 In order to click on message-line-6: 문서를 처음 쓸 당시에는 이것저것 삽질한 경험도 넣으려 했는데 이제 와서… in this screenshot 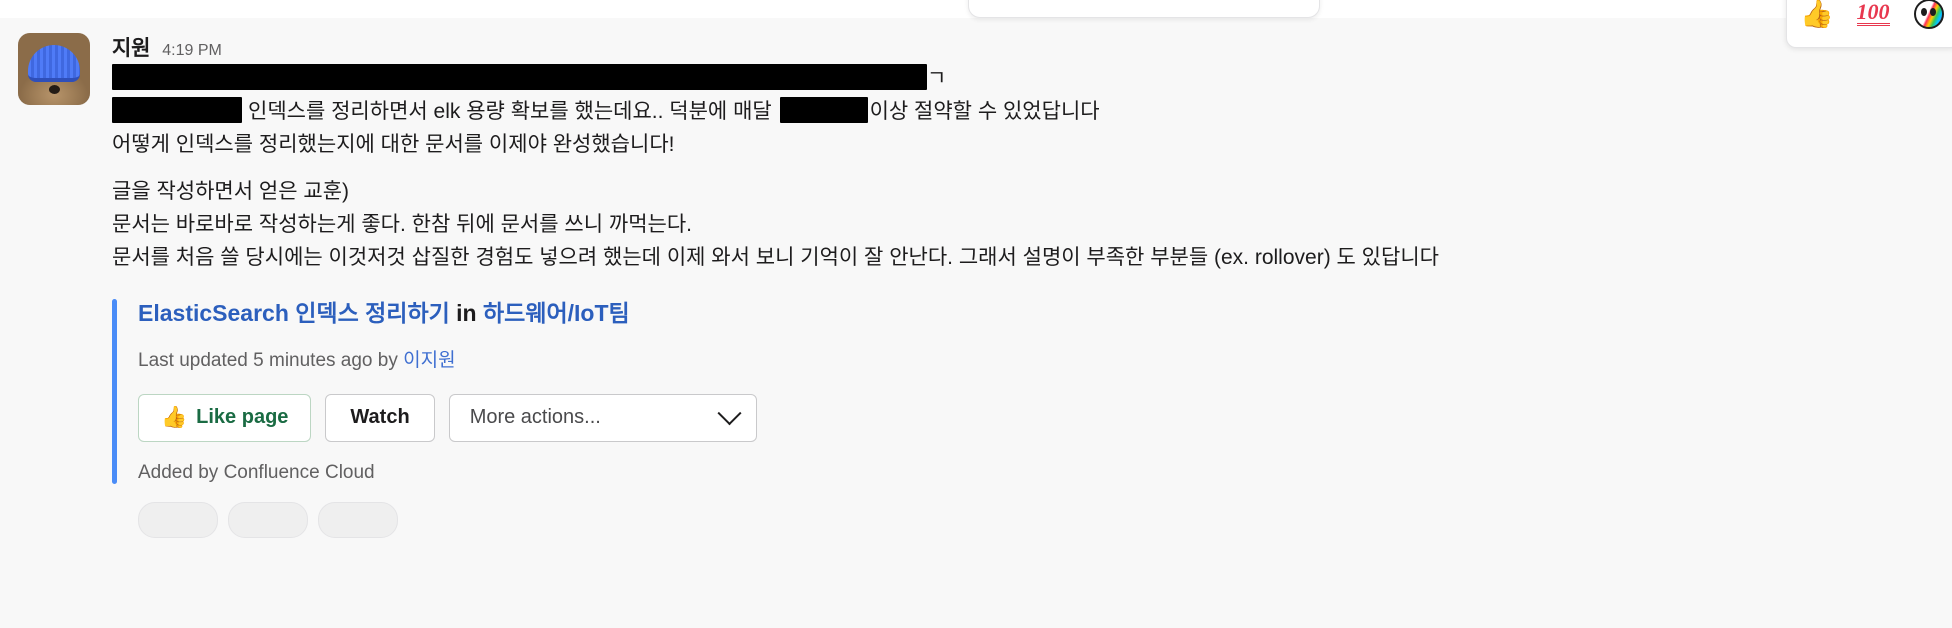, I will do `click(775, 257)`.